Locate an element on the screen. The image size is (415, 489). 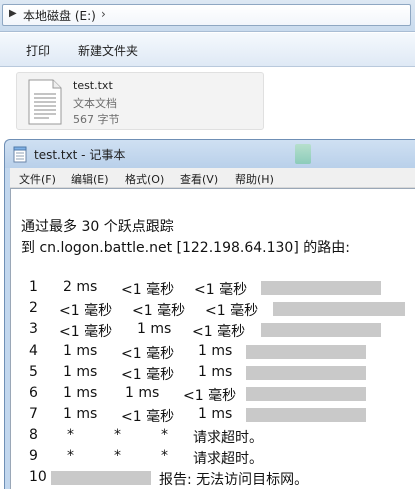
trace-header-line1: 通过最多 30 个跃点跟踪 is located at coordinates (97, 227).